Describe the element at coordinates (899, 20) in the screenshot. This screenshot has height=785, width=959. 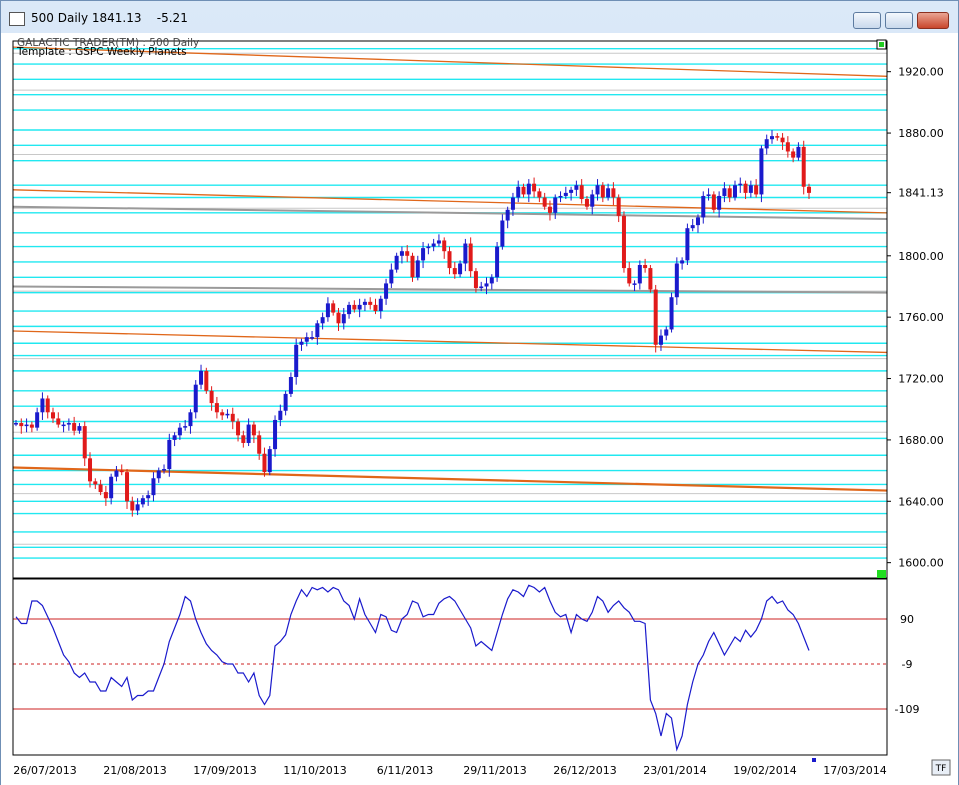
I see `maximize-button` at that location.